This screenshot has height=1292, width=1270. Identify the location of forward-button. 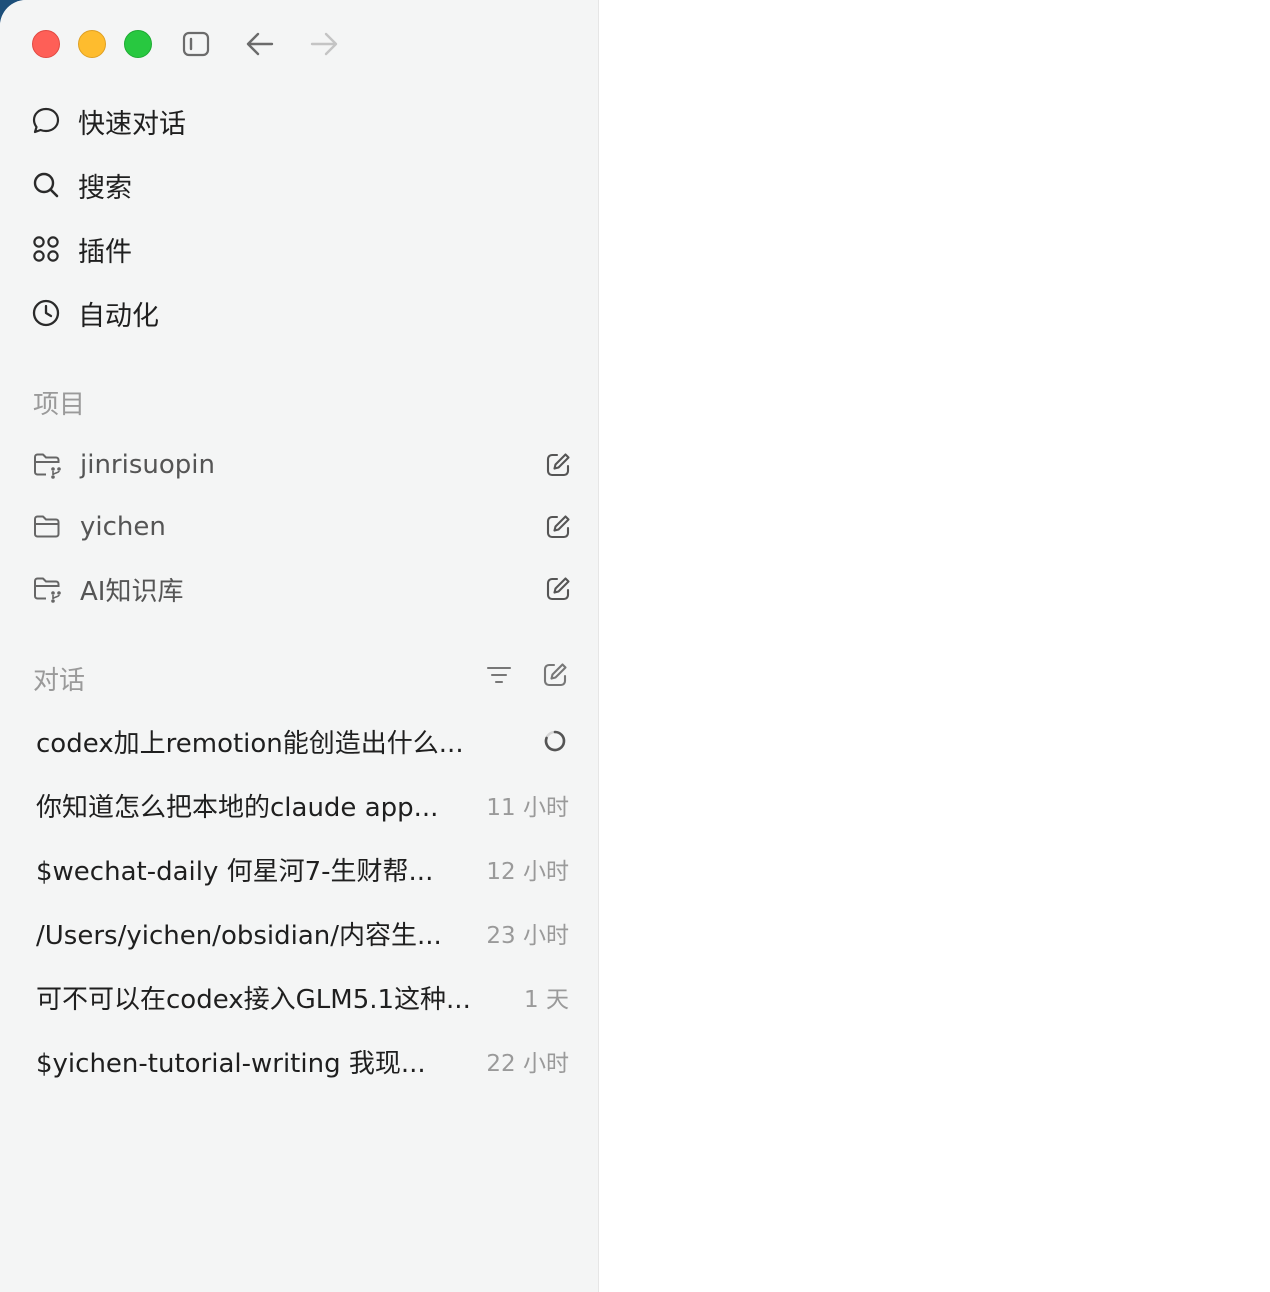
(324, 44).